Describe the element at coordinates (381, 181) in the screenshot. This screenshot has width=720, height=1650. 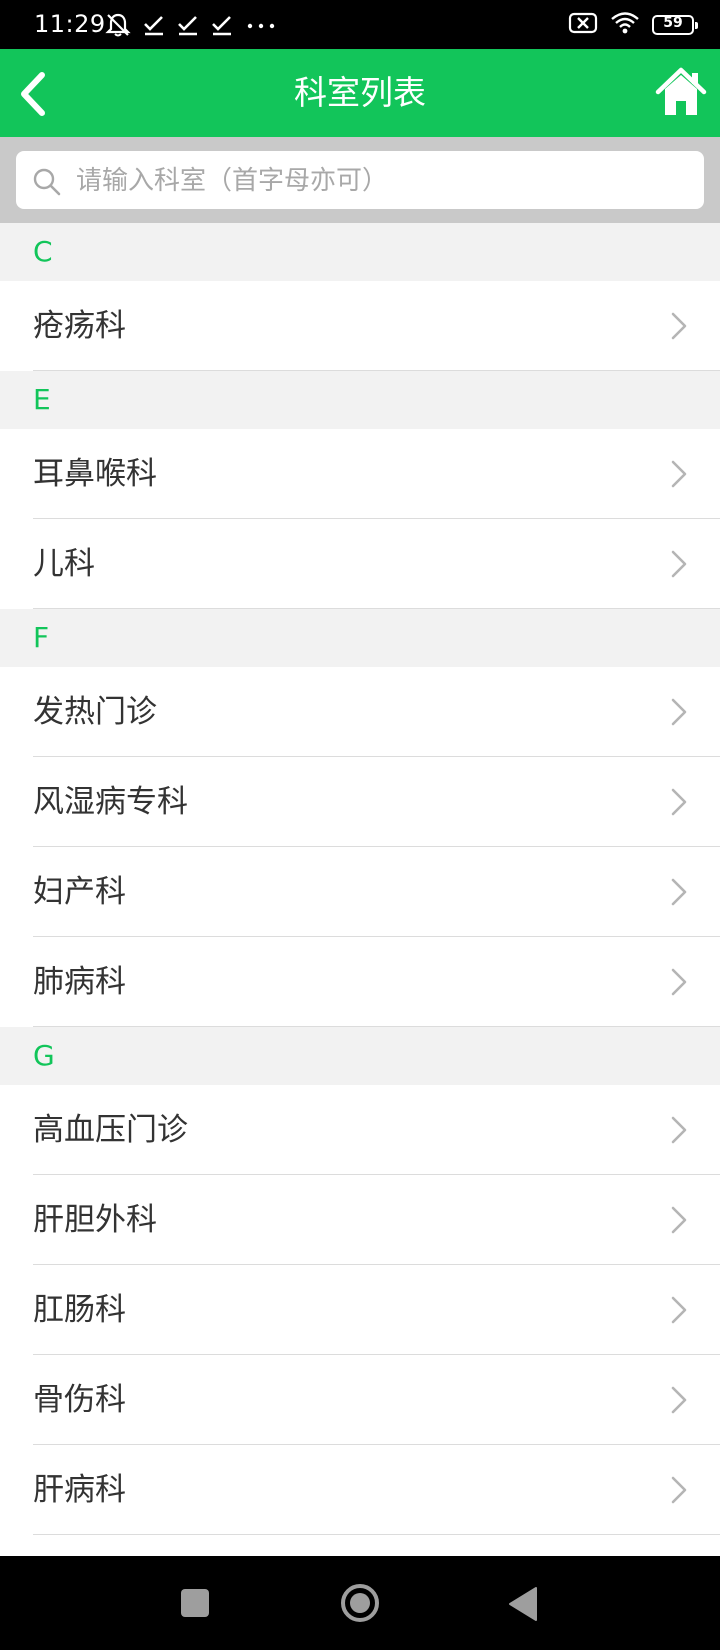
I see `search-input` at that location.